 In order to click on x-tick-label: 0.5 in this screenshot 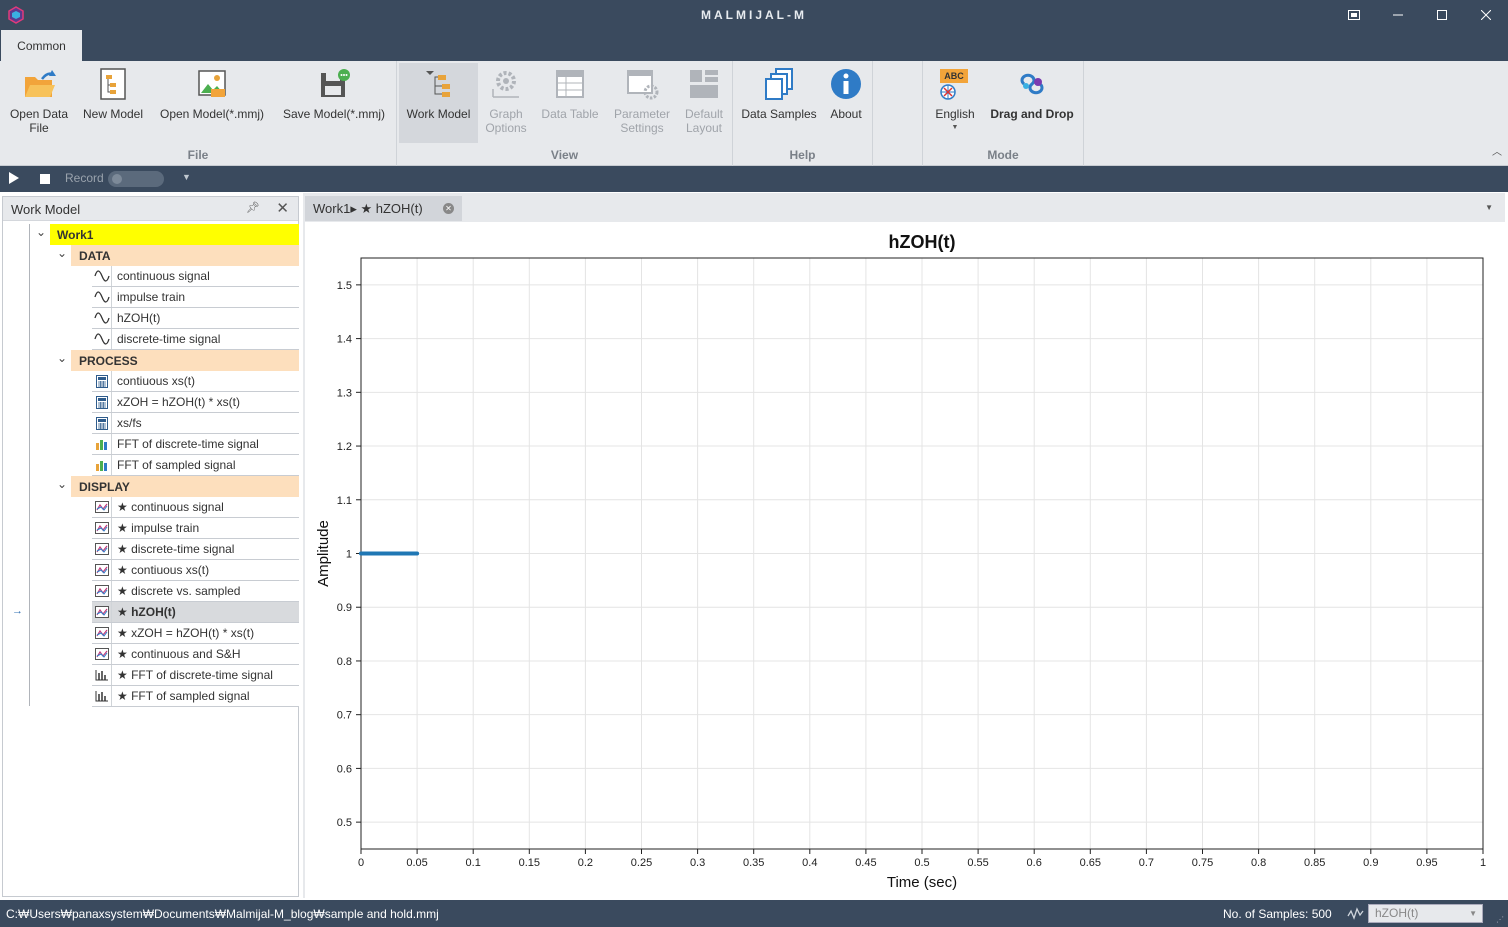, I will do `click(921, 863)`.